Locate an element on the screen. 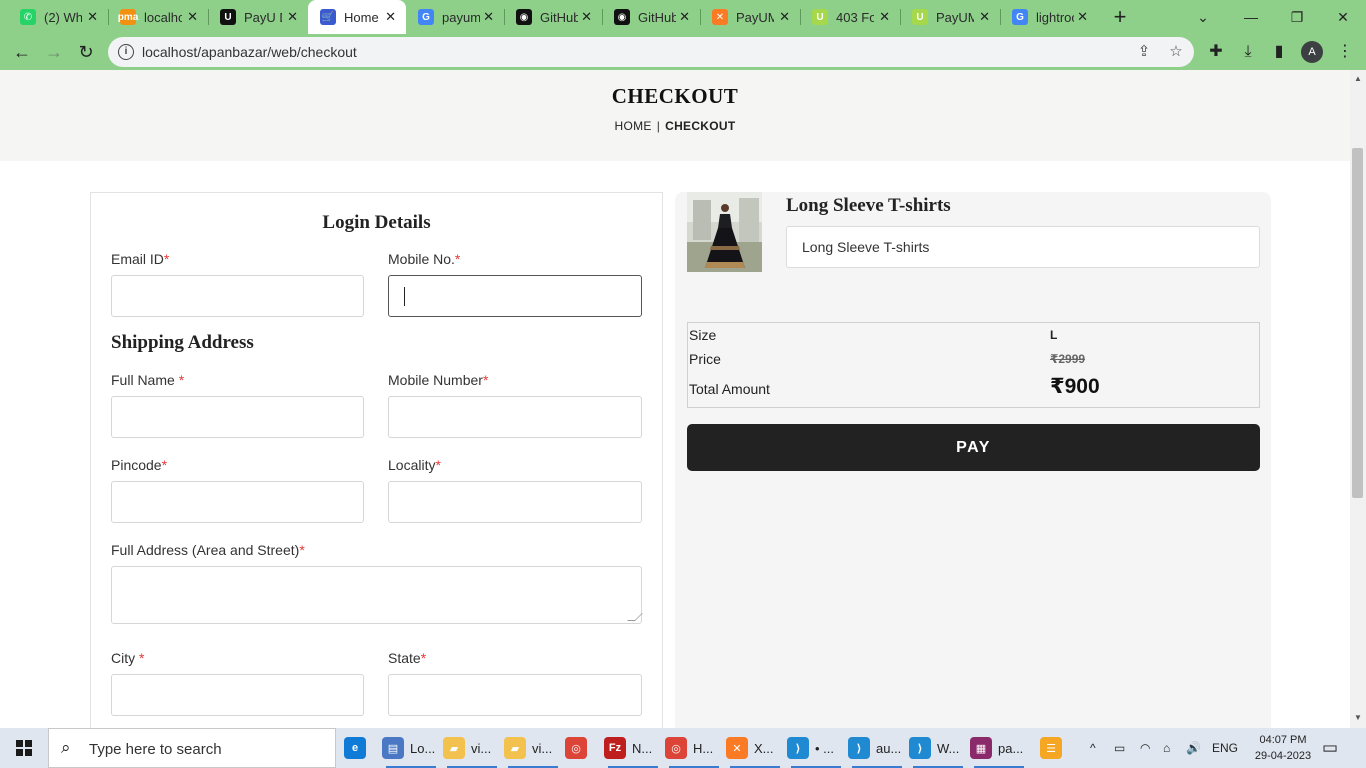  minimize-button: — is located at coordinates (1251, 17).